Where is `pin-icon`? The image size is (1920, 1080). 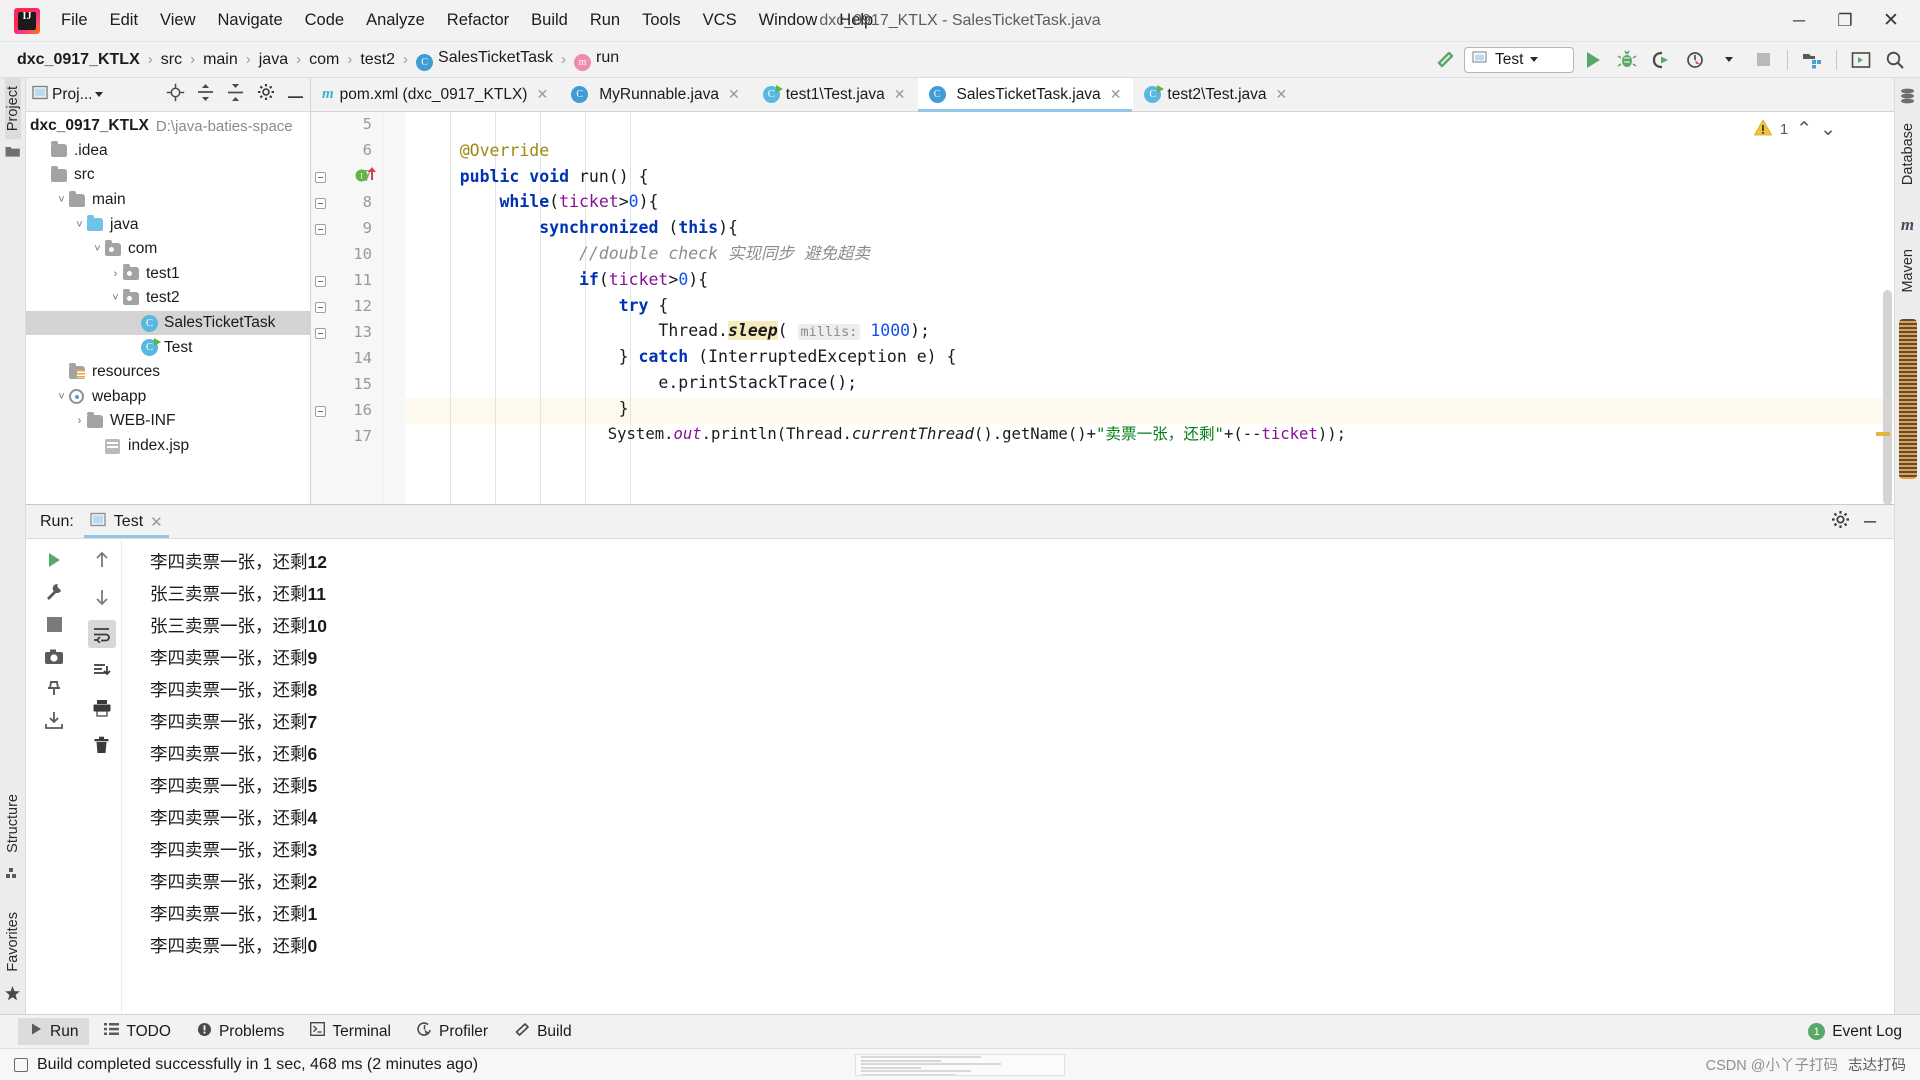
pin-icon is located at coordinates (54, 688).